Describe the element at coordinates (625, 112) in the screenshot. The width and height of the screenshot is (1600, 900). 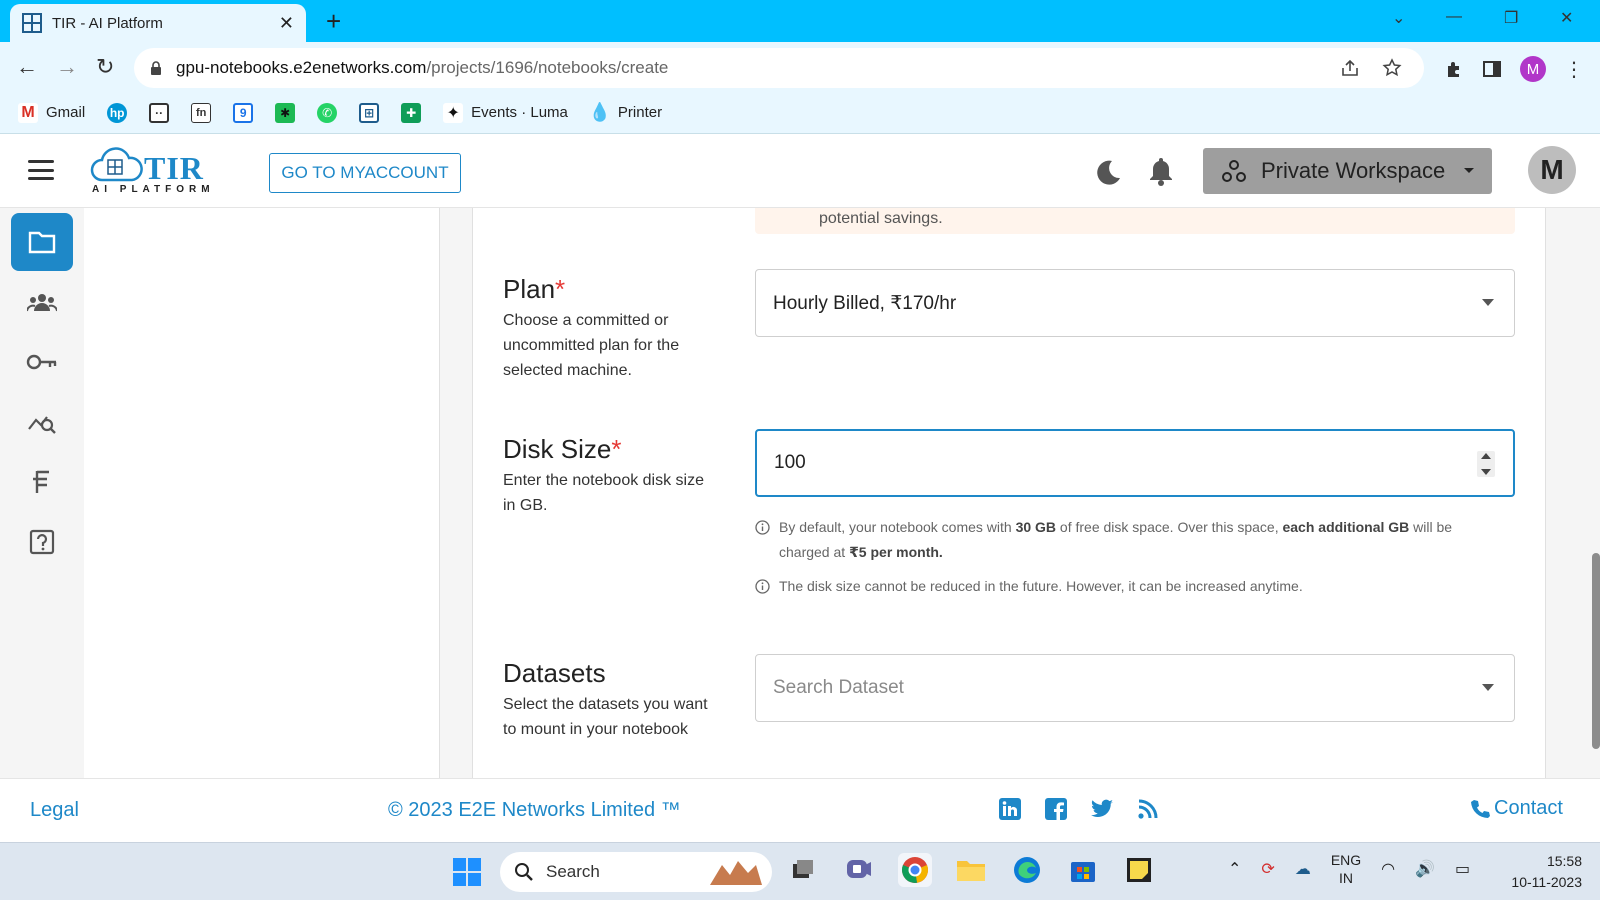
I see `bookmark-printer: 💧 Printer` at that location.